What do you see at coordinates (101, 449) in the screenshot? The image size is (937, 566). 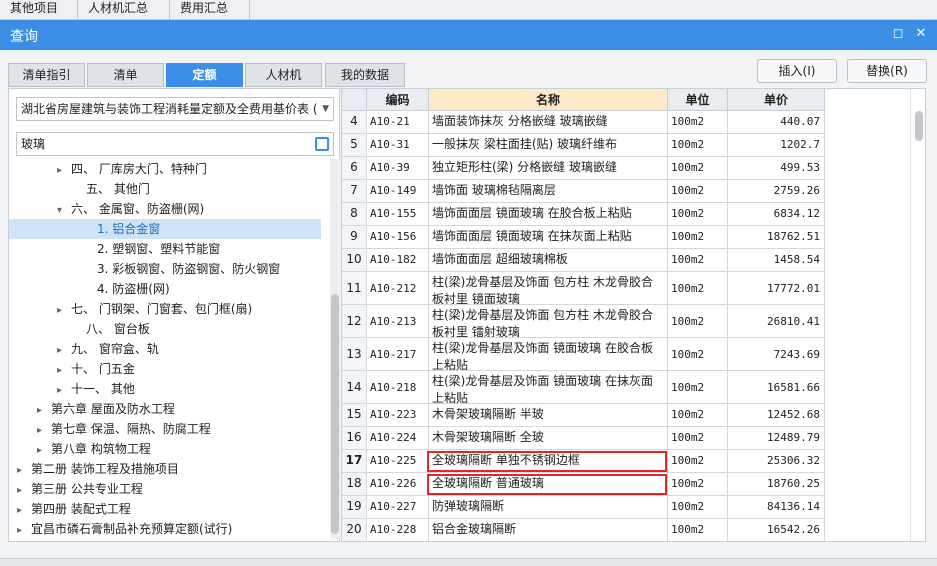 I see `tree-node-label: 第八章 构筑物工程` at bounding box center [101, 449].